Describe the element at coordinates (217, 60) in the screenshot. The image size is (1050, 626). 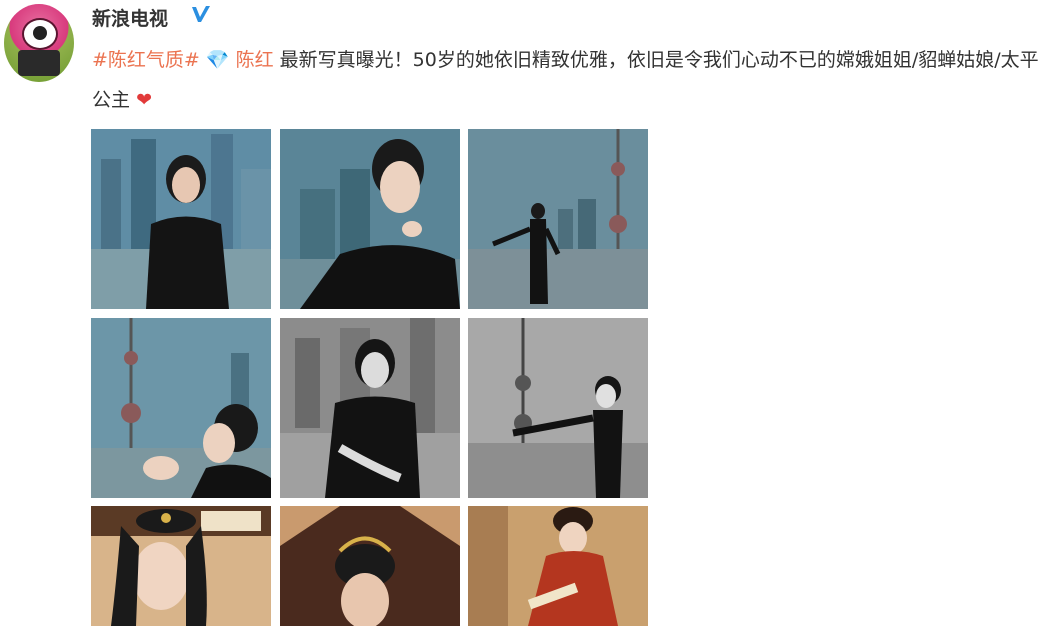
I see `diamond-icon: 💎` at that location.